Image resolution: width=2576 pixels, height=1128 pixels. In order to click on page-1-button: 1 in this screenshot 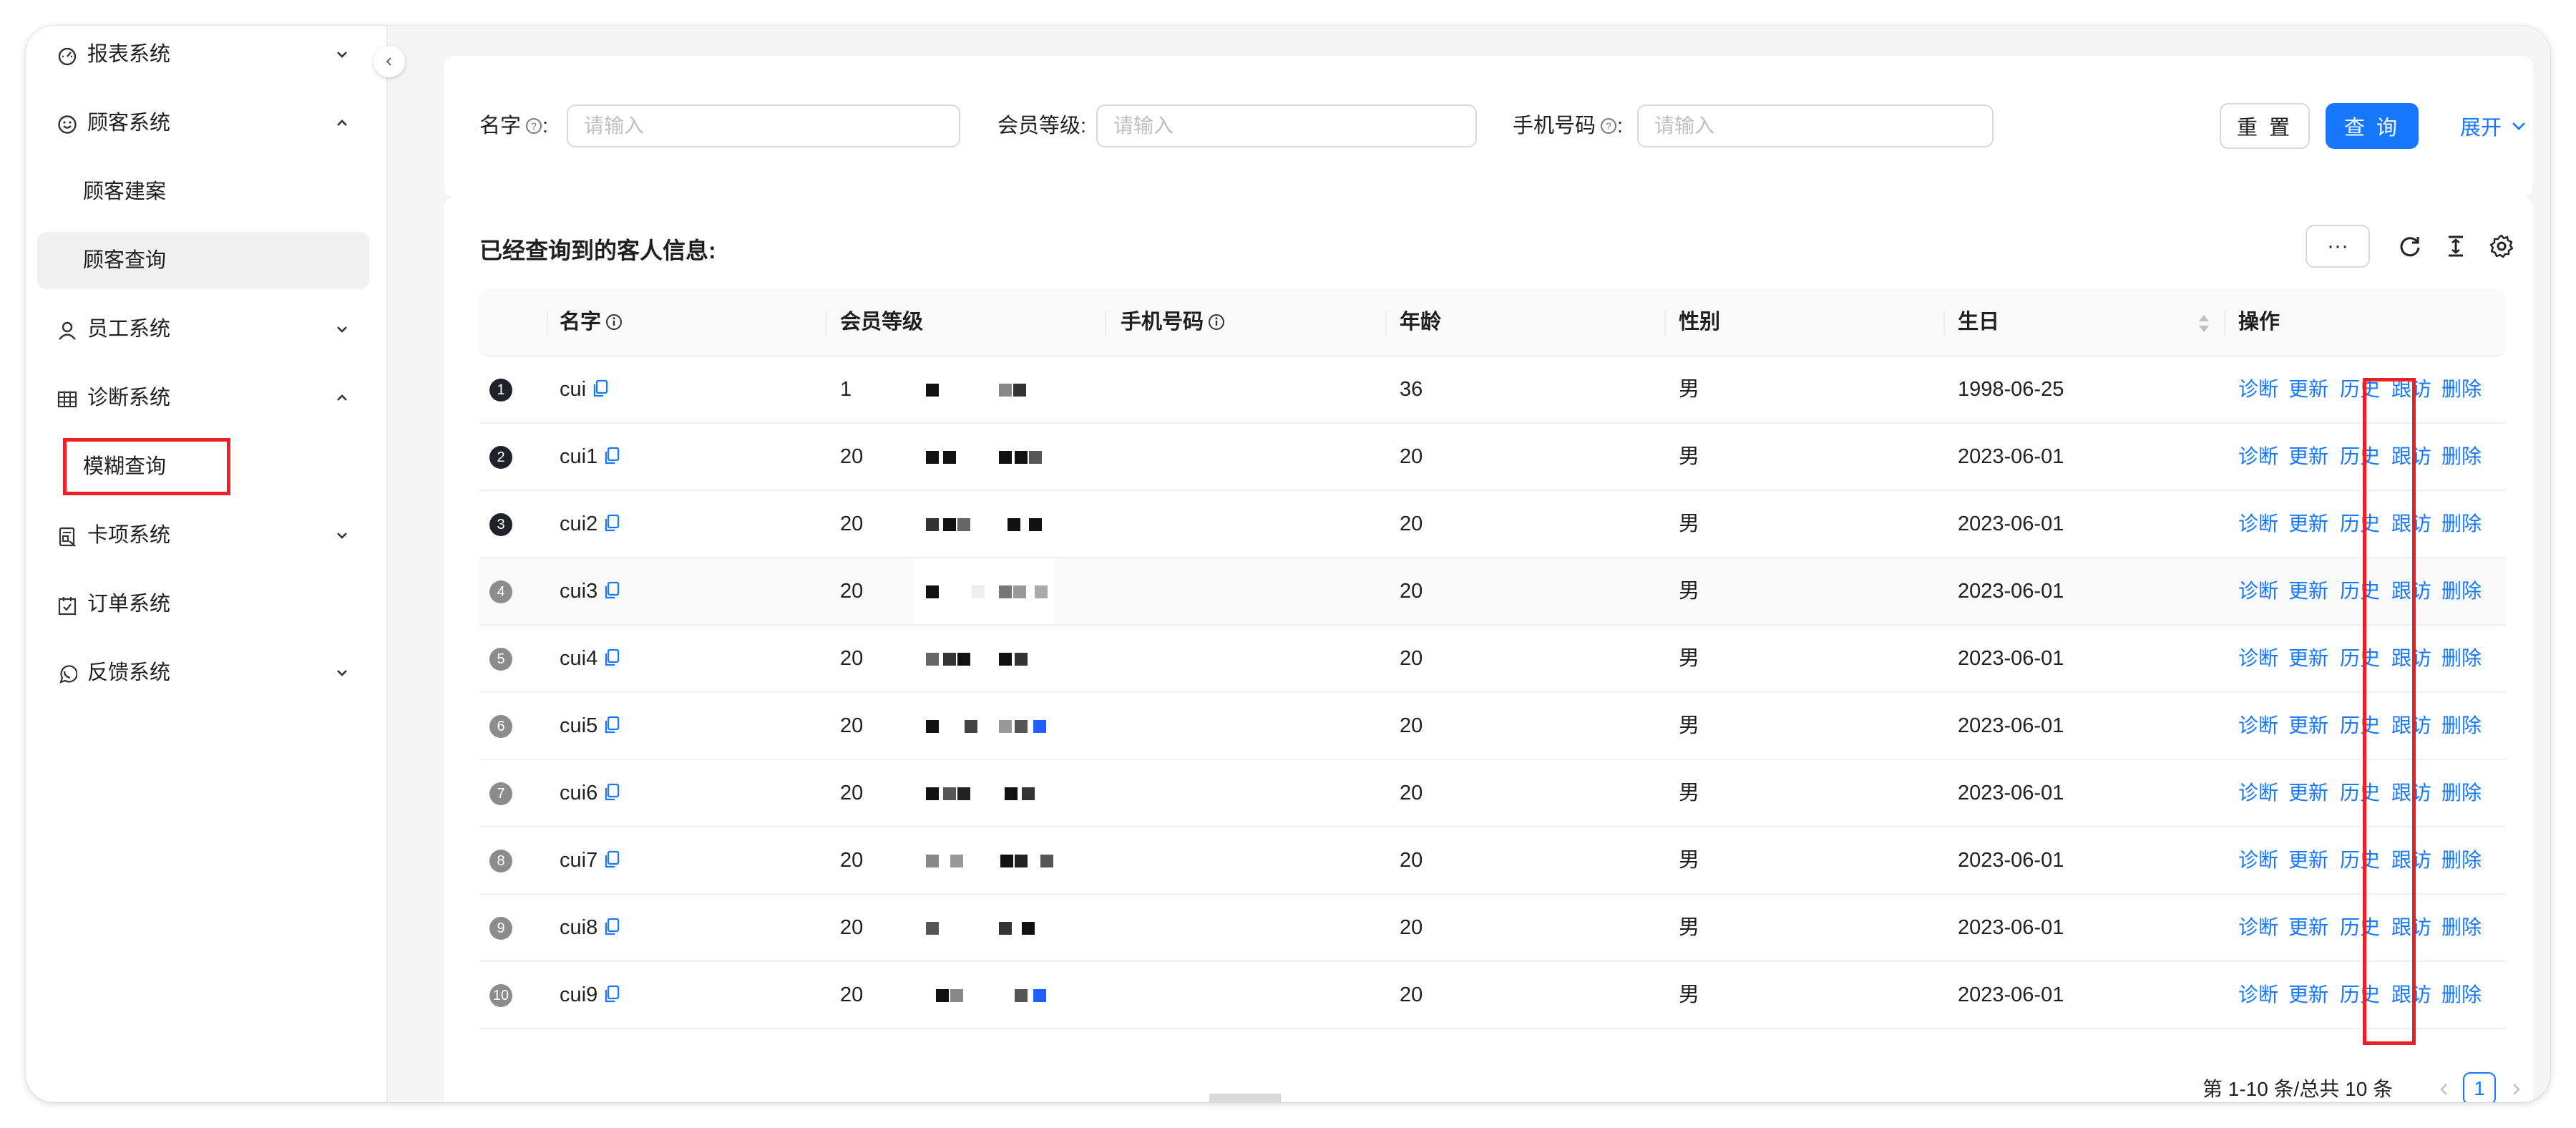, I will do `click(2479, 1087)`.